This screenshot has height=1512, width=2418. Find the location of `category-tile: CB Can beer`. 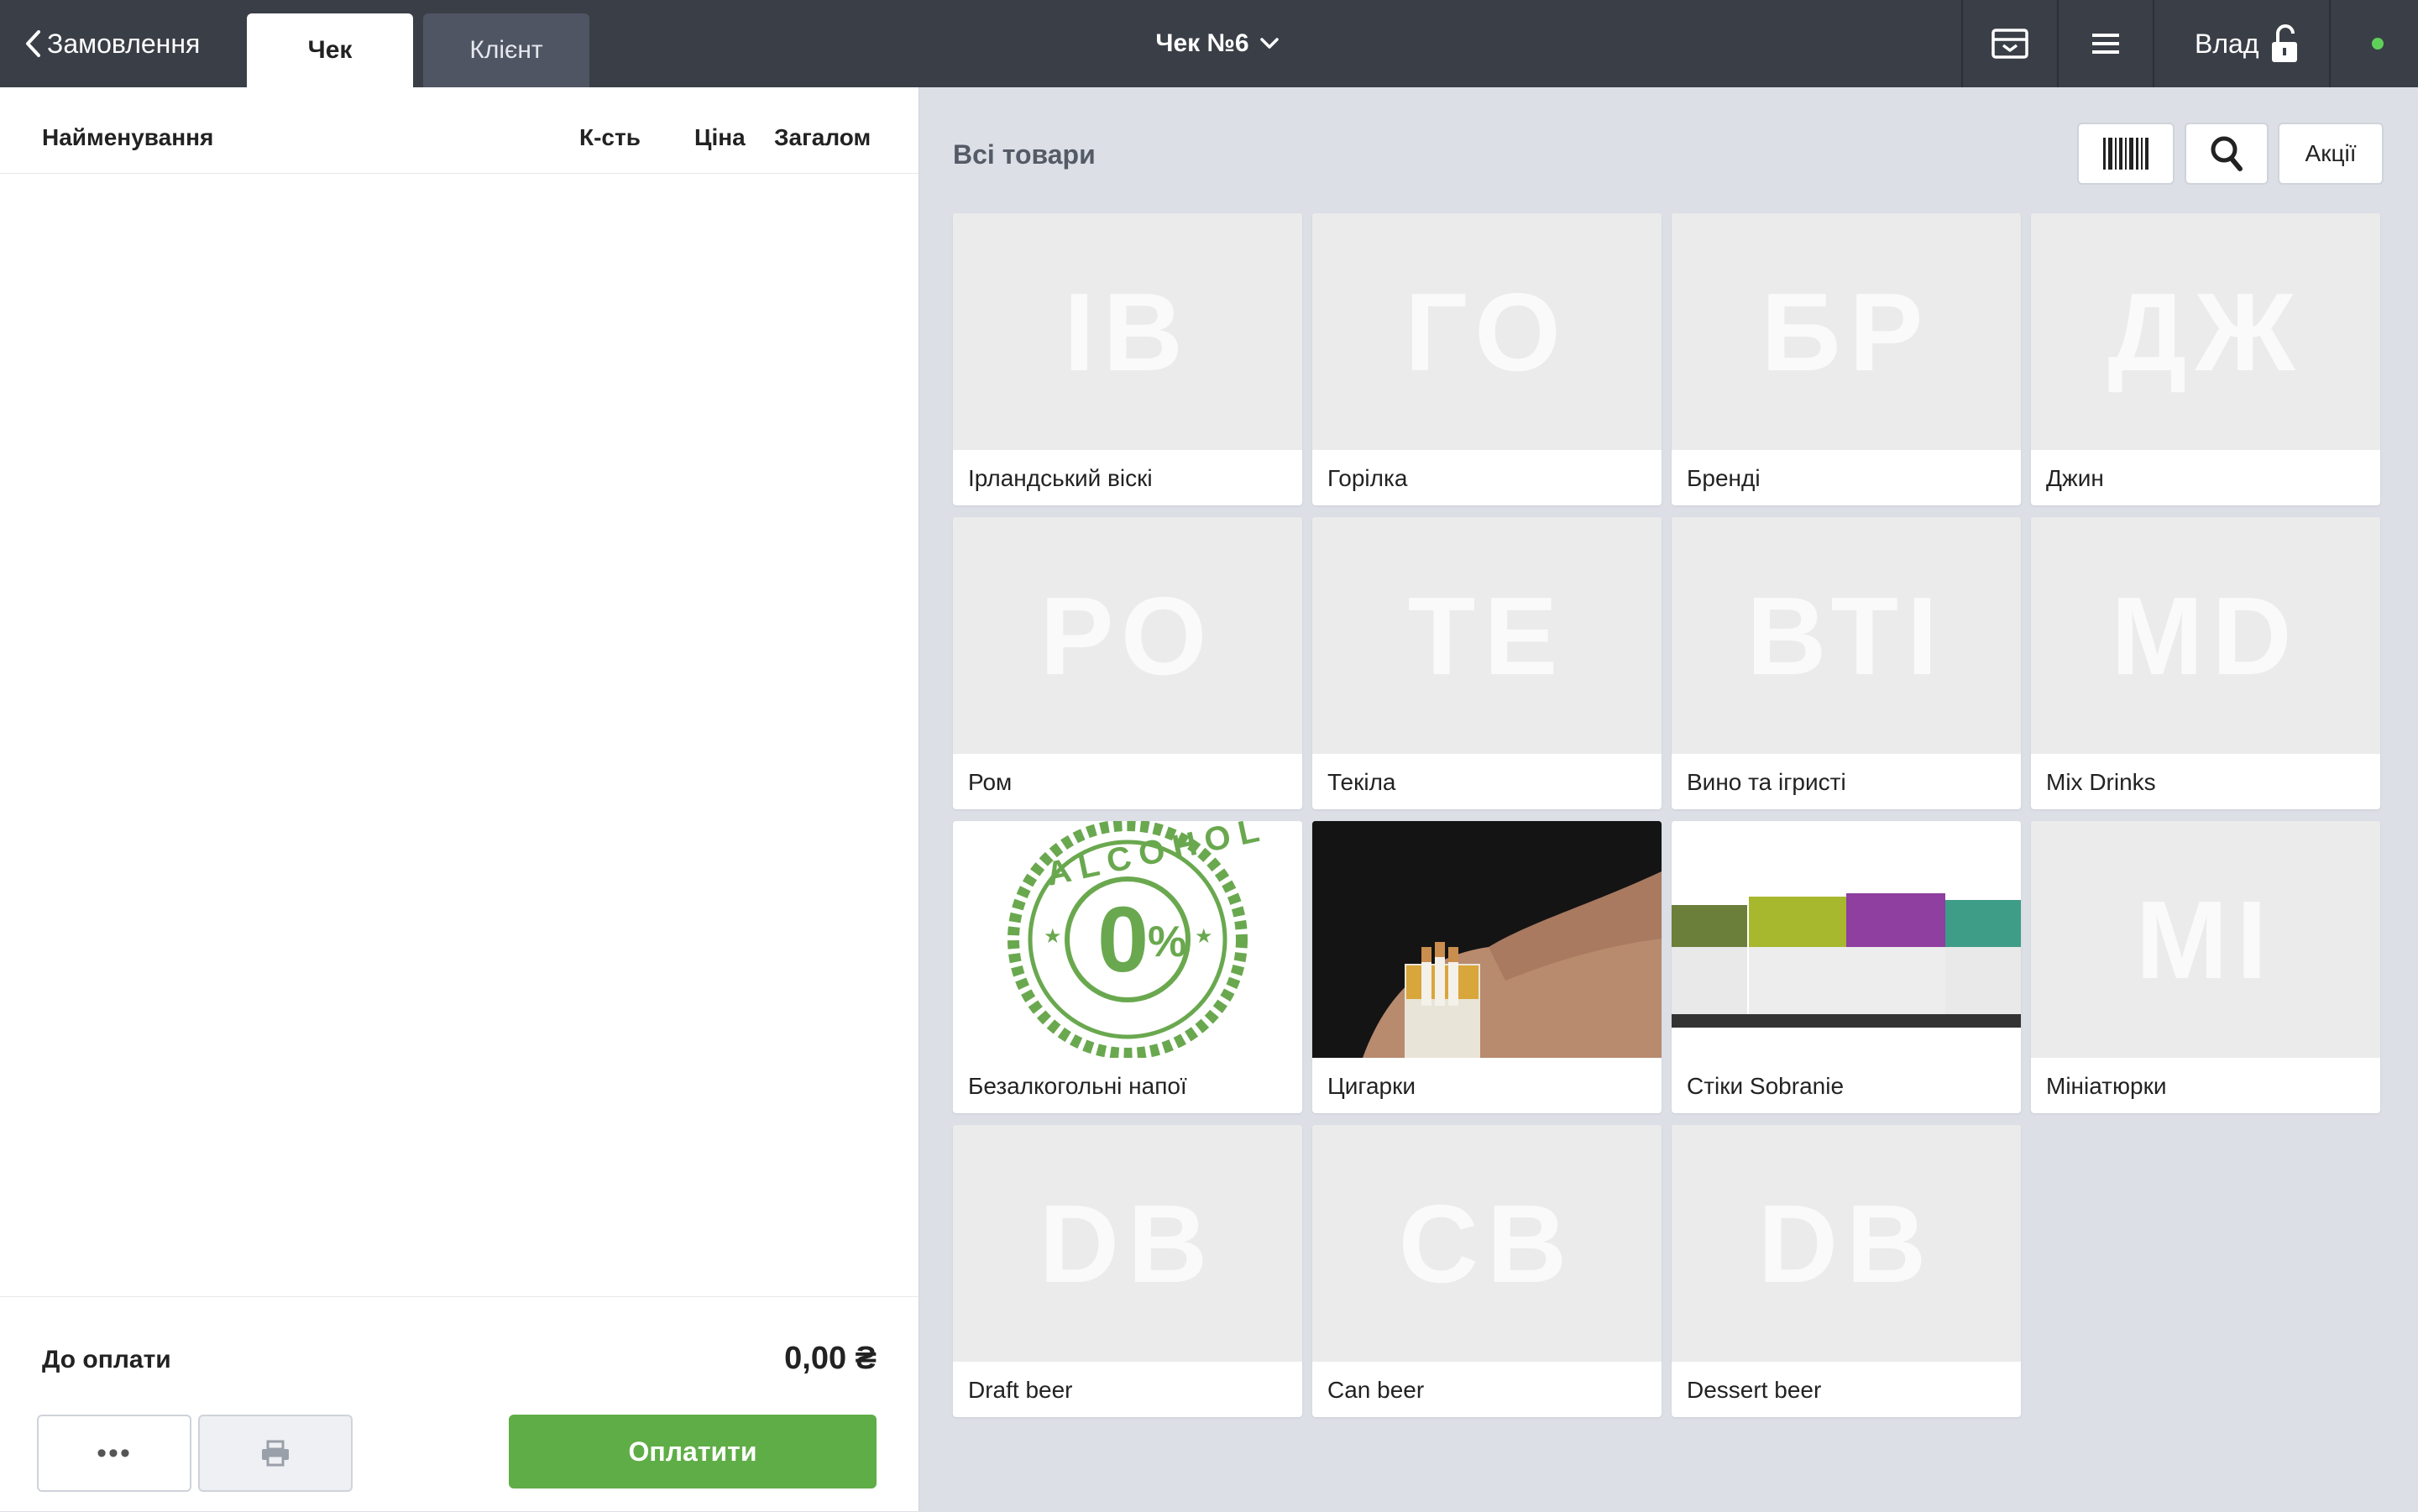

category-tile: CB Can beer is located at coordinates (1487, 1271).